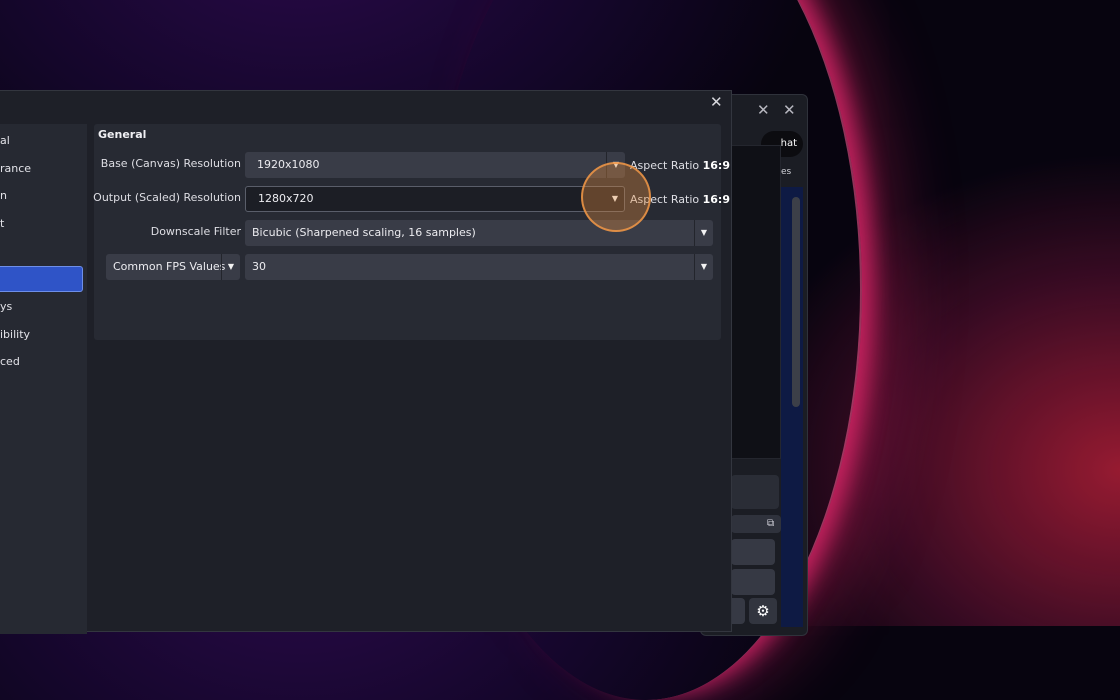  What do you see at coordinates (41, 279) in the screenshot?
I see `sidebar-item-video-selected` at bounding box center [41, 279].